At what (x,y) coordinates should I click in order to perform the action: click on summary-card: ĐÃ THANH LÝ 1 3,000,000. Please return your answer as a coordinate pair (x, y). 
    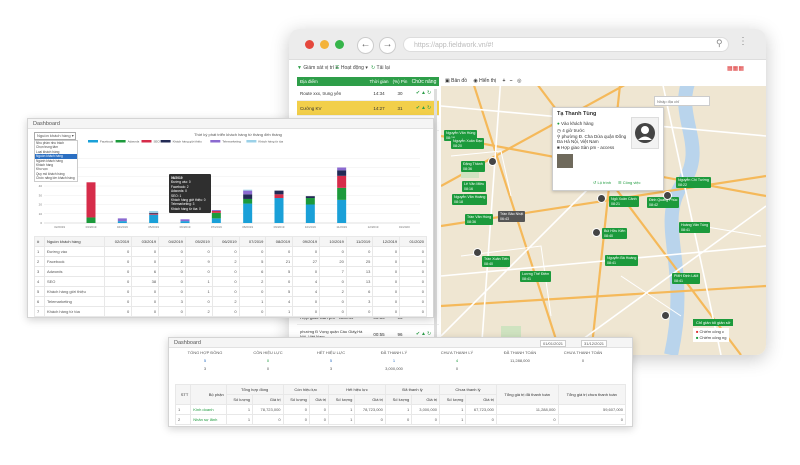
    Looking at the image, I should click on (394, 360).